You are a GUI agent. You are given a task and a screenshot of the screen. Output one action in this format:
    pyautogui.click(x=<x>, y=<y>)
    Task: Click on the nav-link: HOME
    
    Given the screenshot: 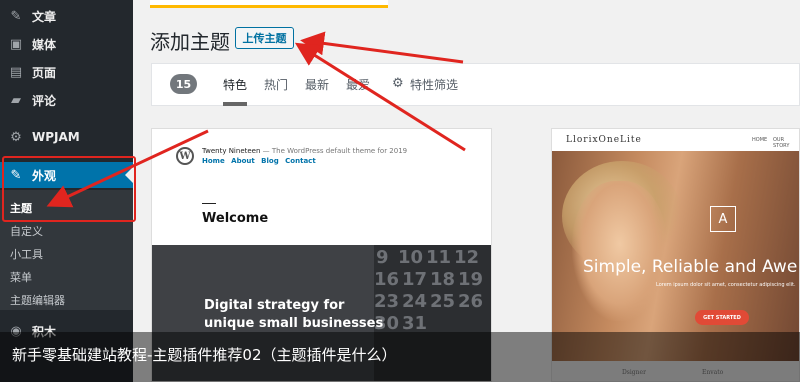 What is the action you would take?
    pyautogui.click(x=760, y=140)
    